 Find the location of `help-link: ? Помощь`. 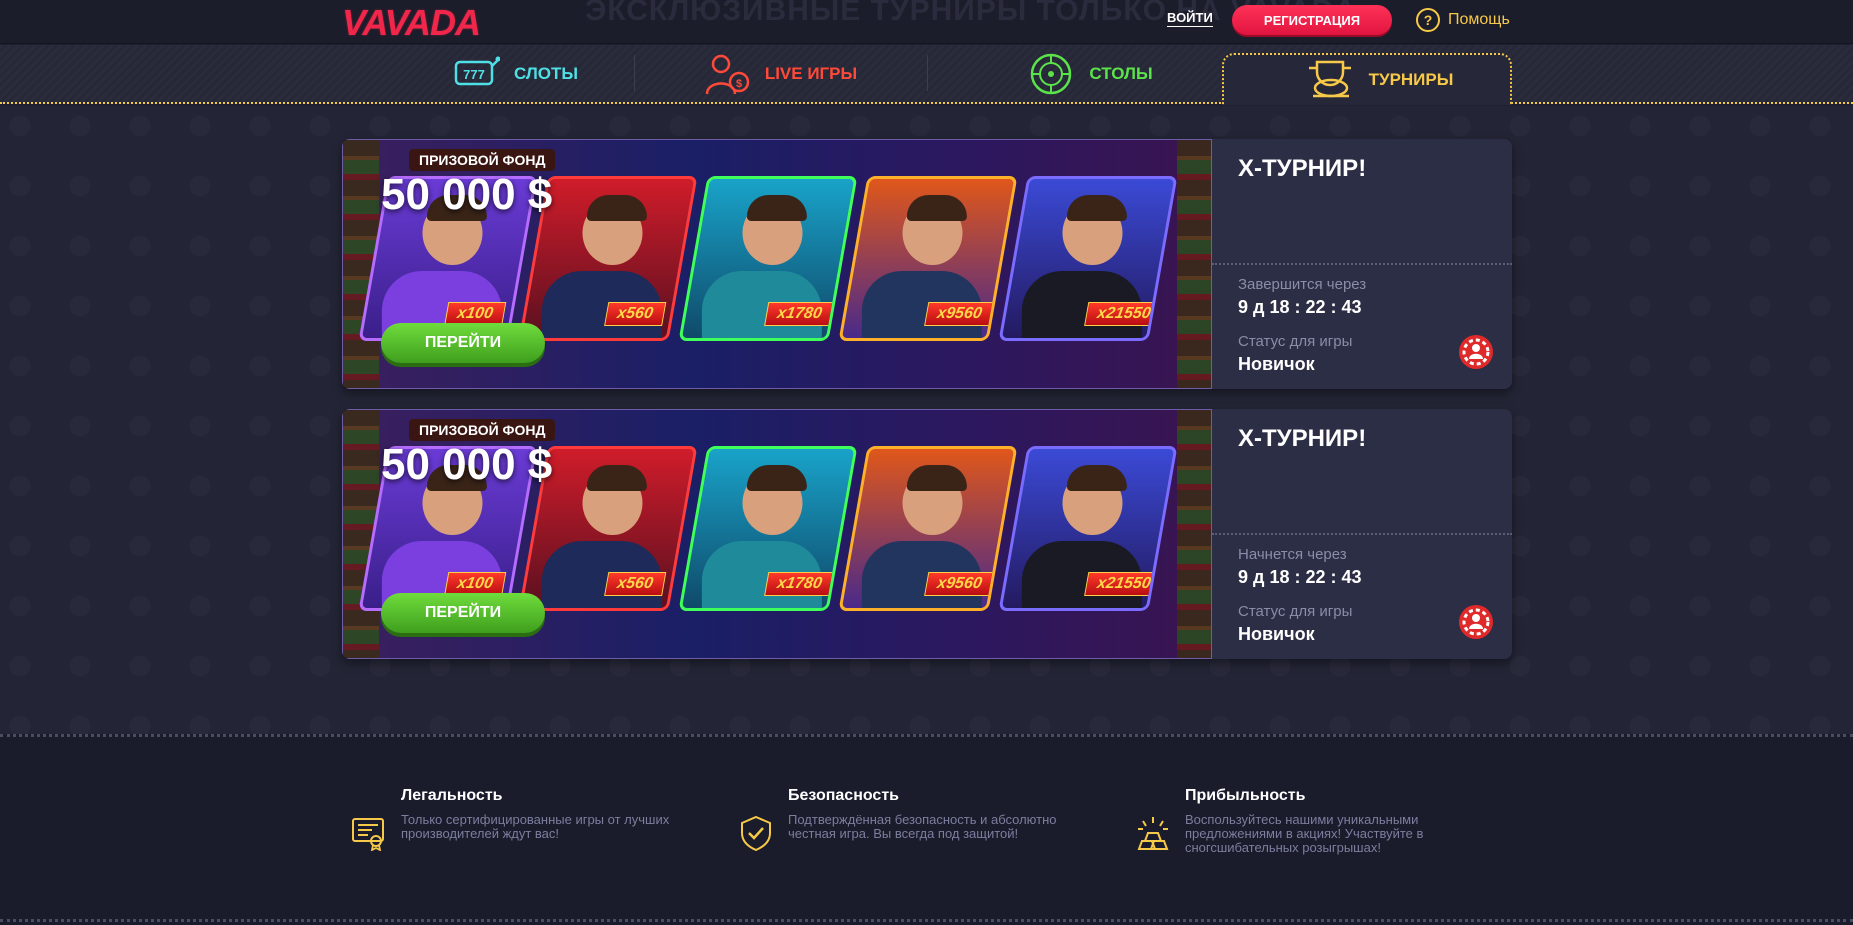

help-link: ? Помощь is located at coordinates (1463, 20).